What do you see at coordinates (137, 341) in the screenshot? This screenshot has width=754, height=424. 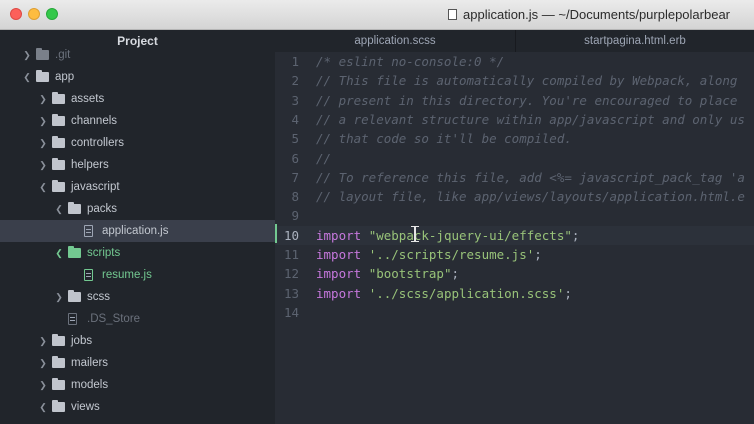 I see `tree-item-jobs: ❯ jobs` at bounding box center [137, 341].